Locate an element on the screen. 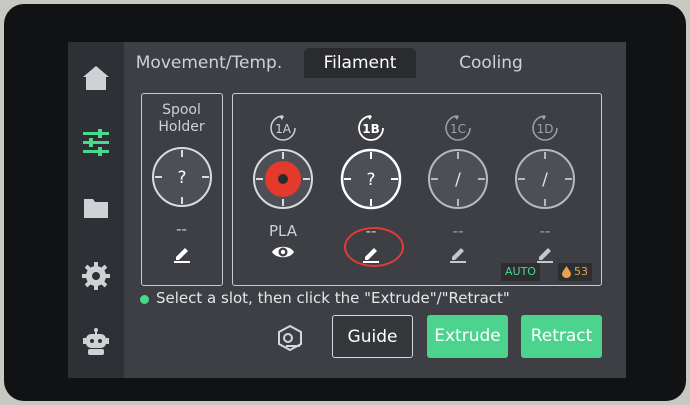 The image size is (690, 405). slot-1b-label: 1B is located at coordinates (371, 129).